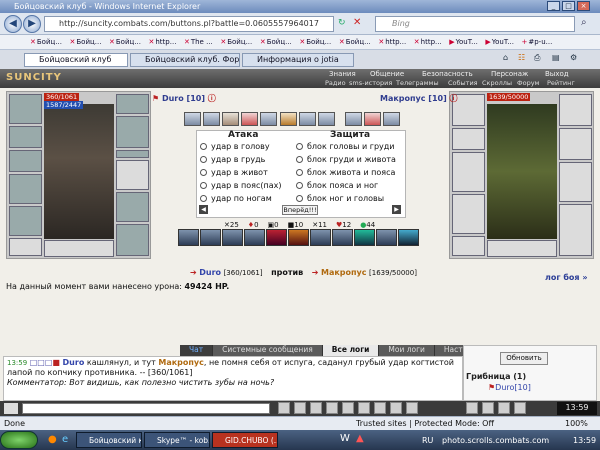  I want to click on menu-radio: Радио, so click(335, 83).